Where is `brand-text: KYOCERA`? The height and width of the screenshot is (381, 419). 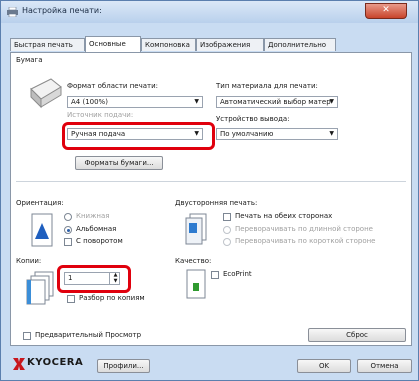 brand-text: KYOCERA is located at coordinates (55, 362).